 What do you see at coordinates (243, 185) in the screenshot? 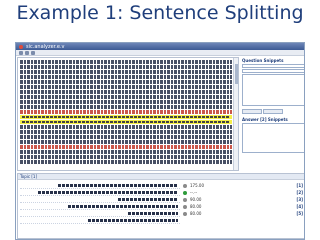
I see `score-row: 175.00 [1]` at bounding box center [243, 185].